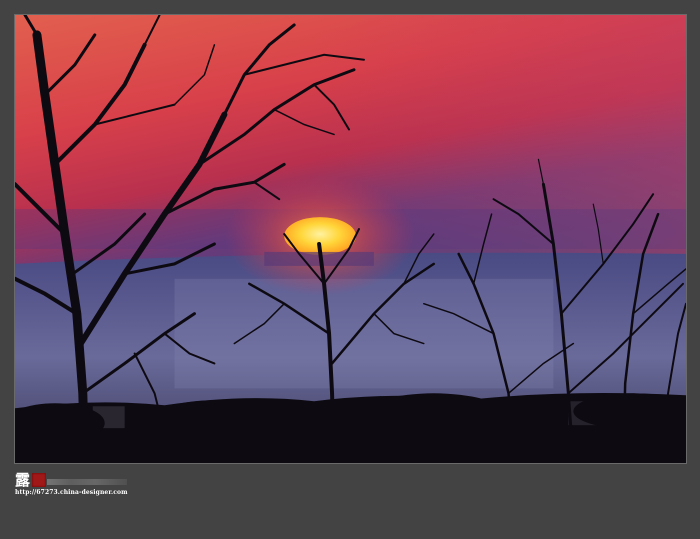  What do you see at coordinates (23, 480) in the screenshot?
I see `watermark-glyph: 露` at bounding box center [23, 480].